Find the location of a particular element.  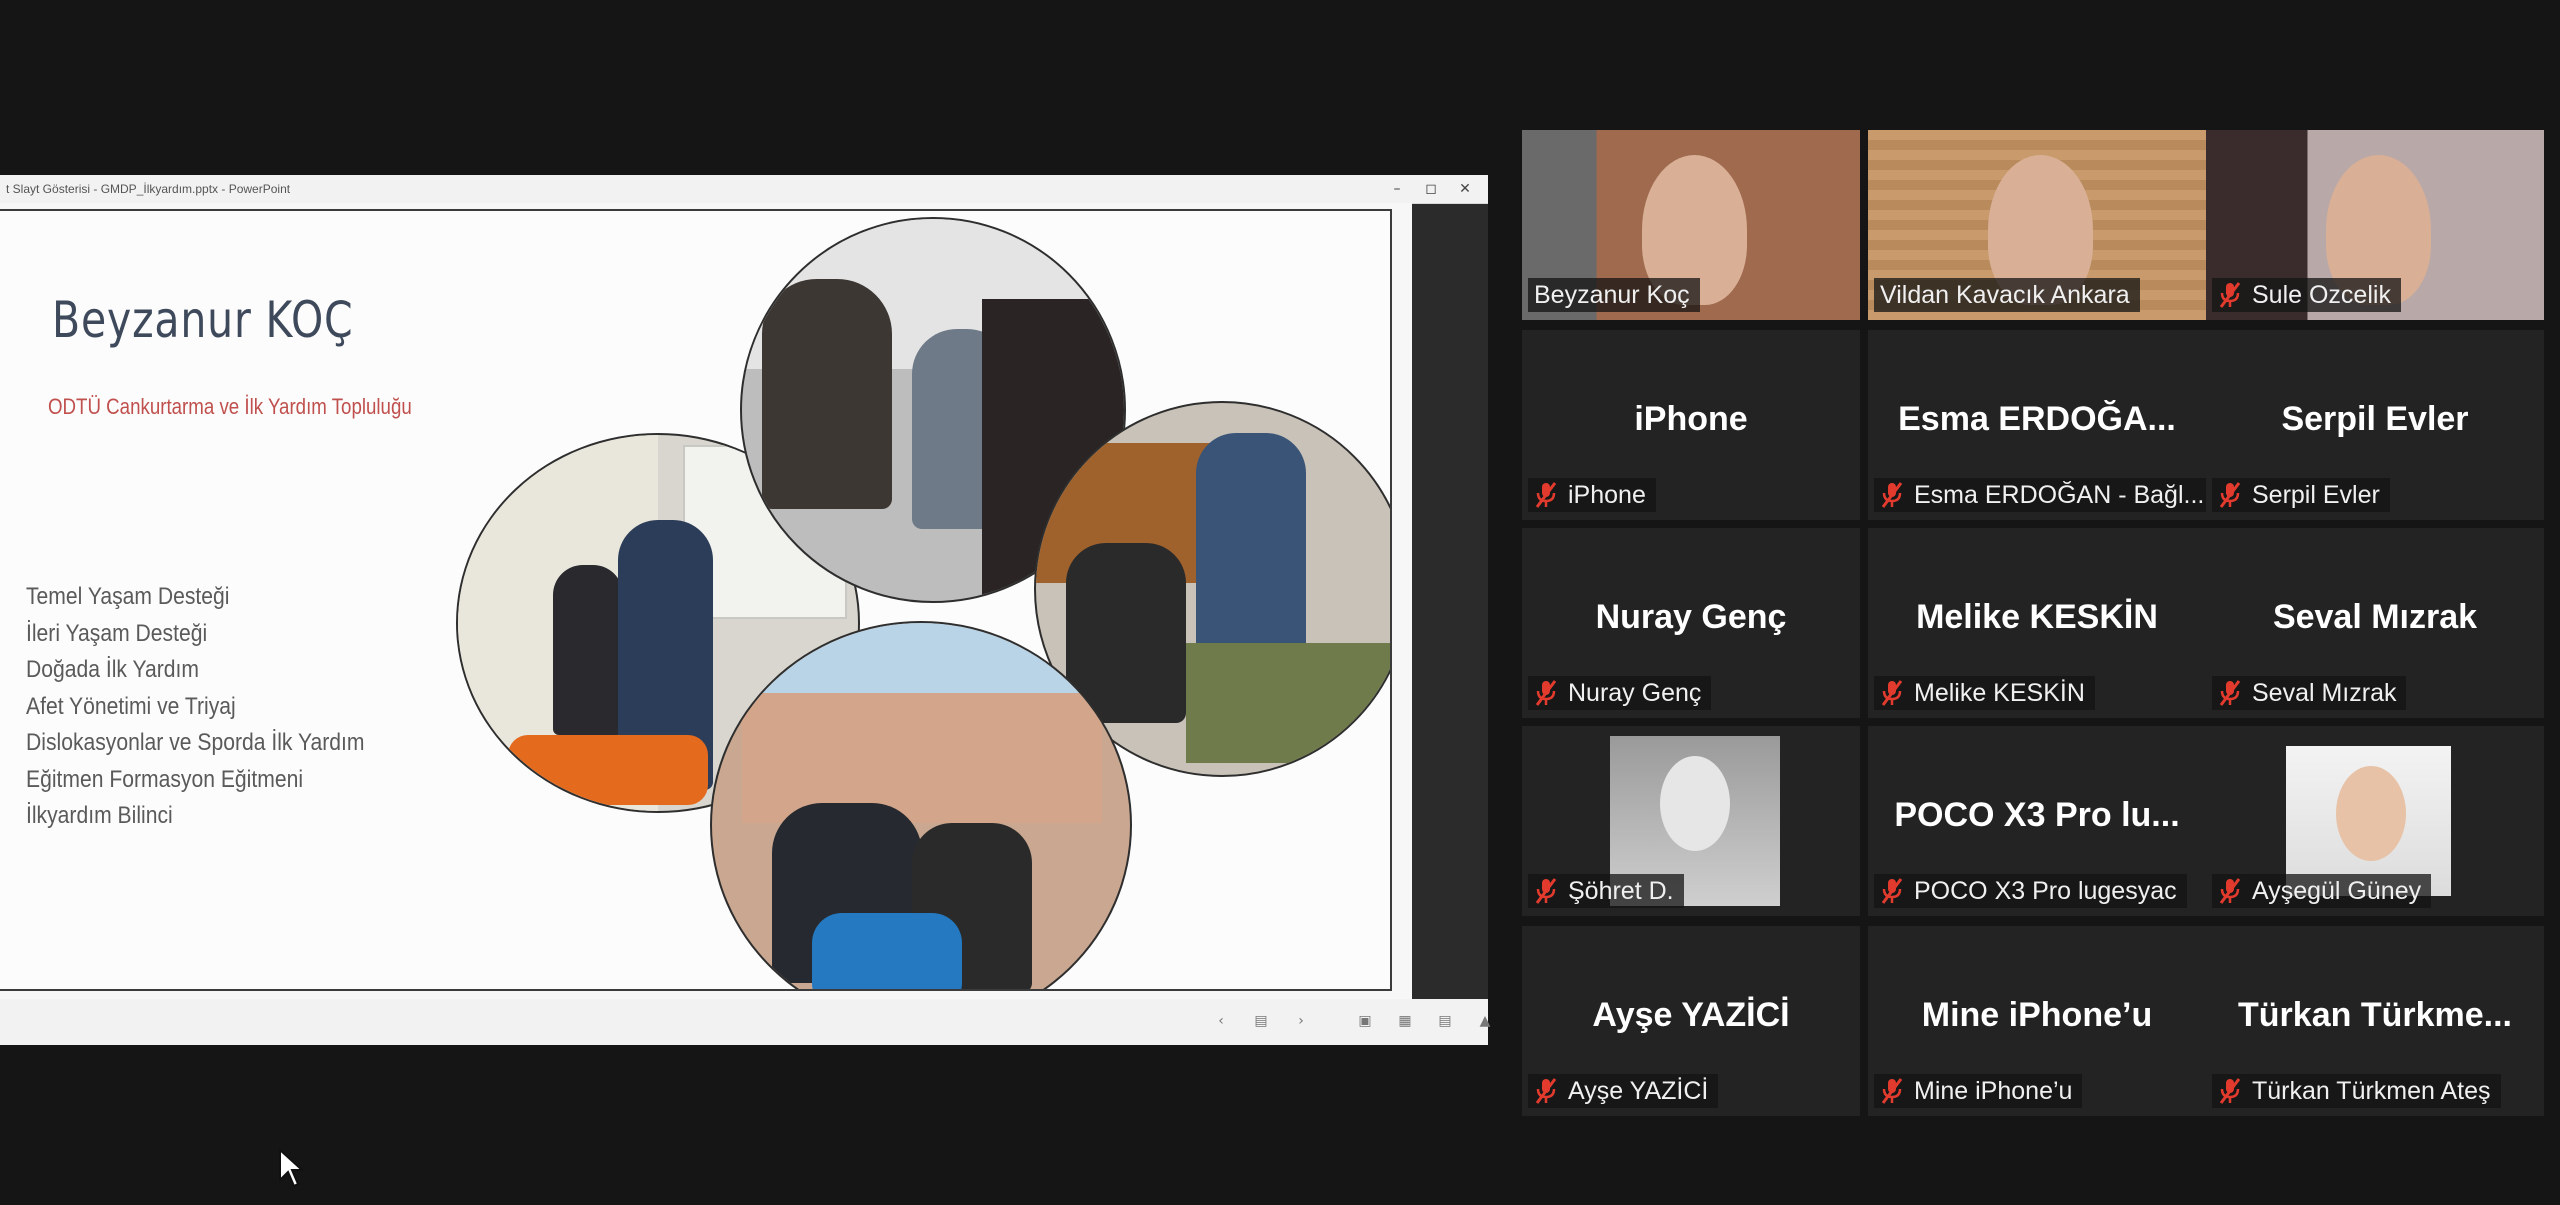

participant-name-label: Şöhret D. is located at coordinates (1606, 891).